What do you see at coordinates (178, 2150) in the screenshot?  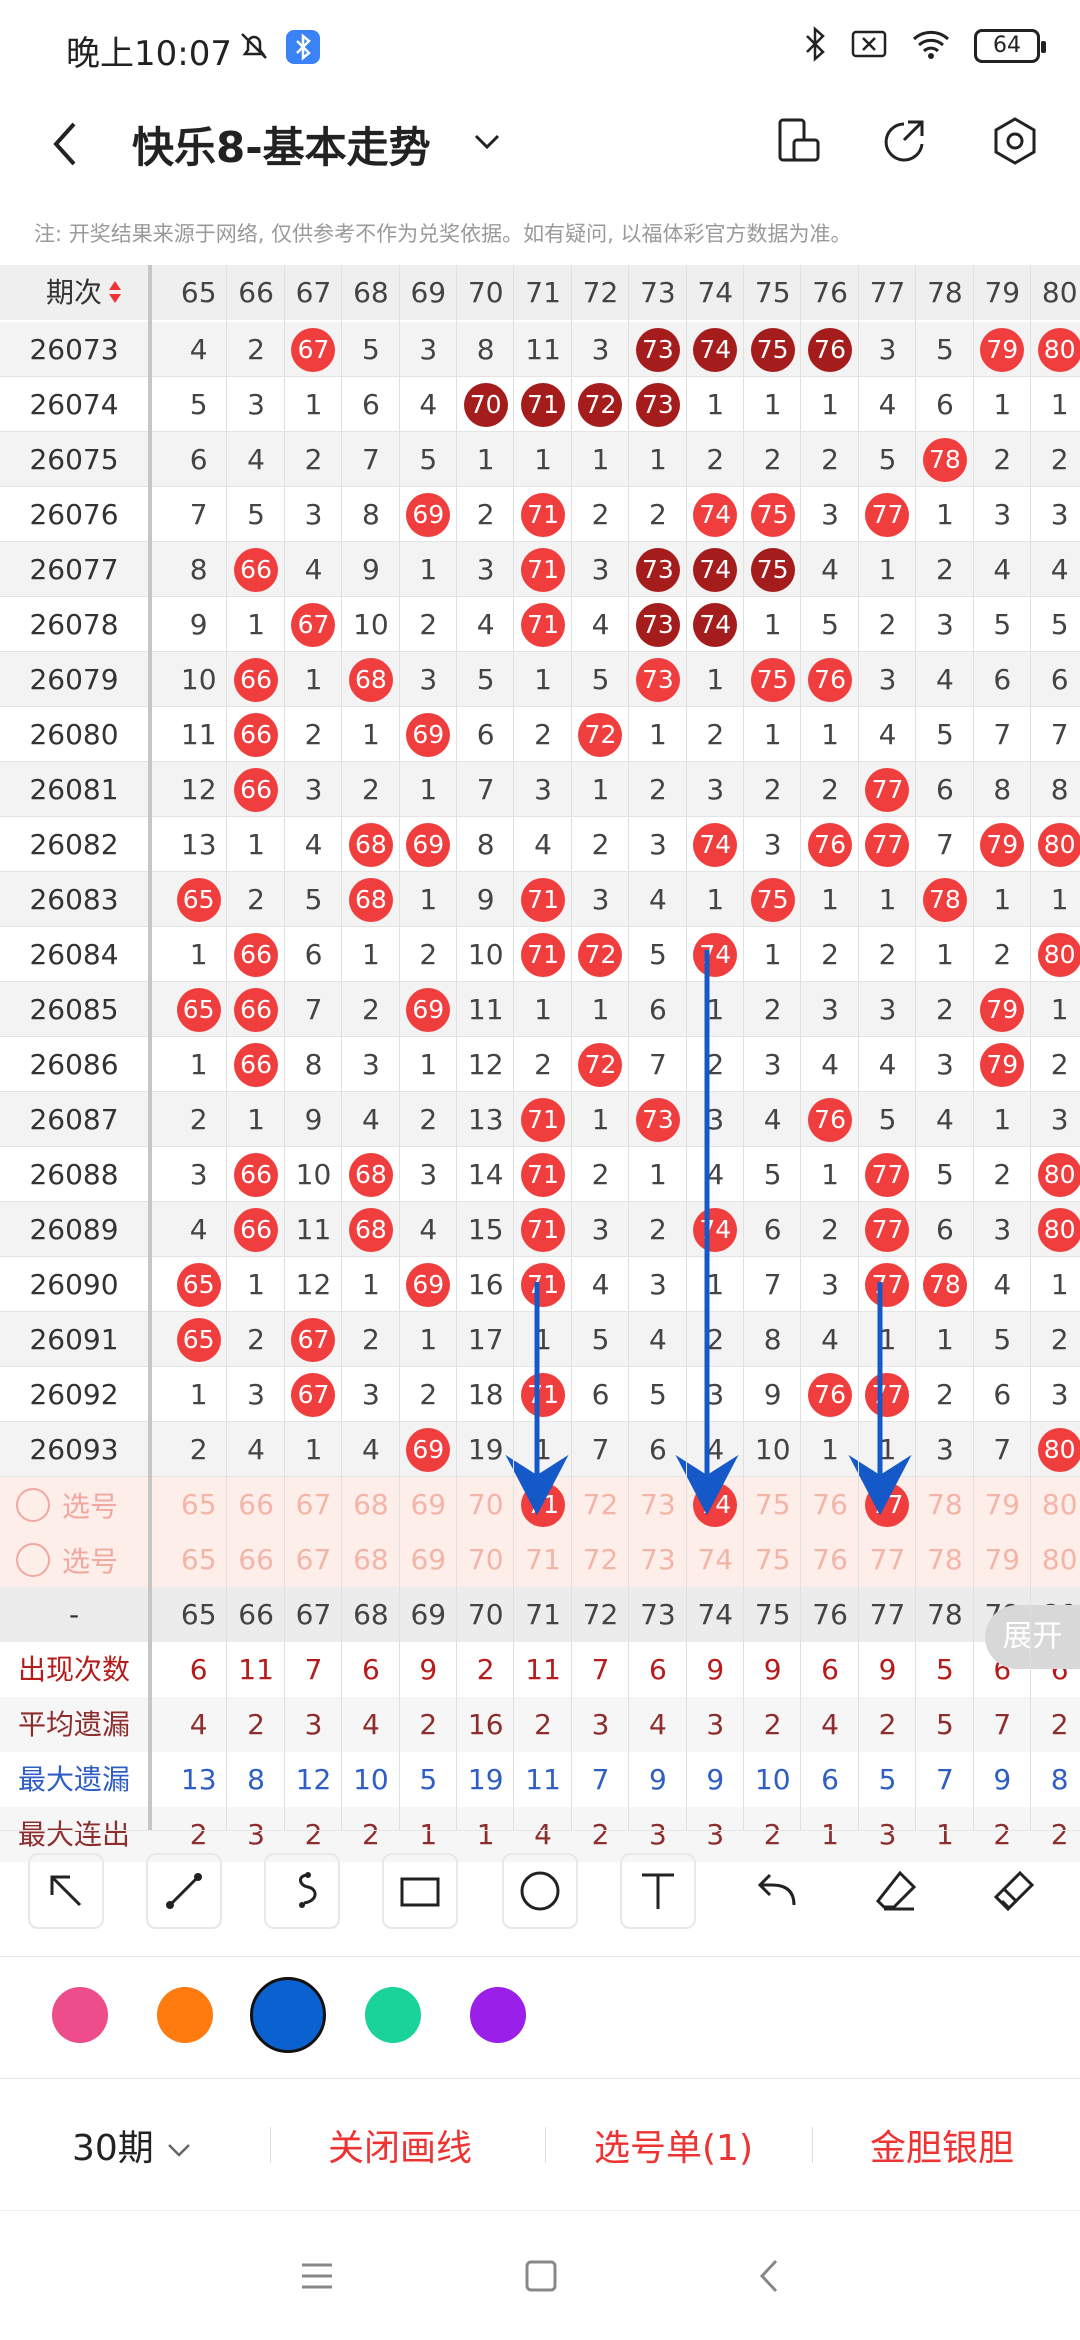 I see `chevron-down-icon` at bounding box center [178, 2150].